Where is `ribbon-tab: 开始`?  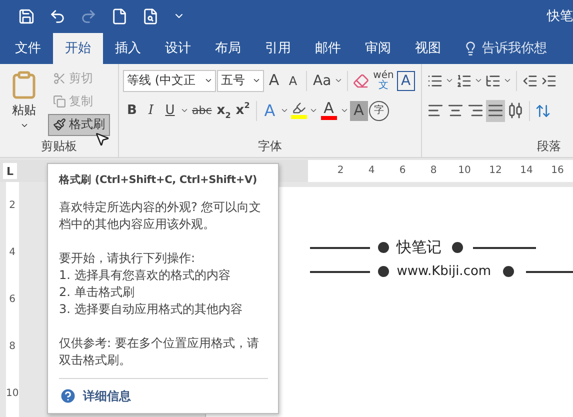 ribbon-tab: 开始 is located at coordinates (78, 48).